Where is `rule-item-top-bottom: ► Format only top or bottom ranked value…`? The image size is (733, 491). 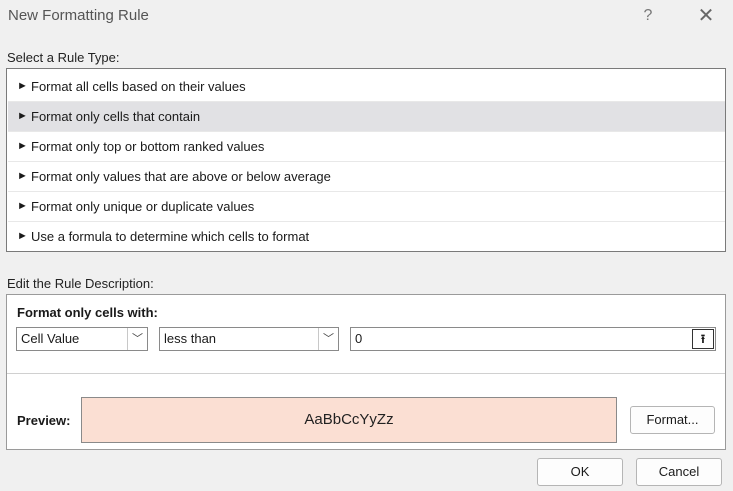 rule-item-top-bottom: ► Format only top or bottom ranked value… is located at coordinates (366, 147).